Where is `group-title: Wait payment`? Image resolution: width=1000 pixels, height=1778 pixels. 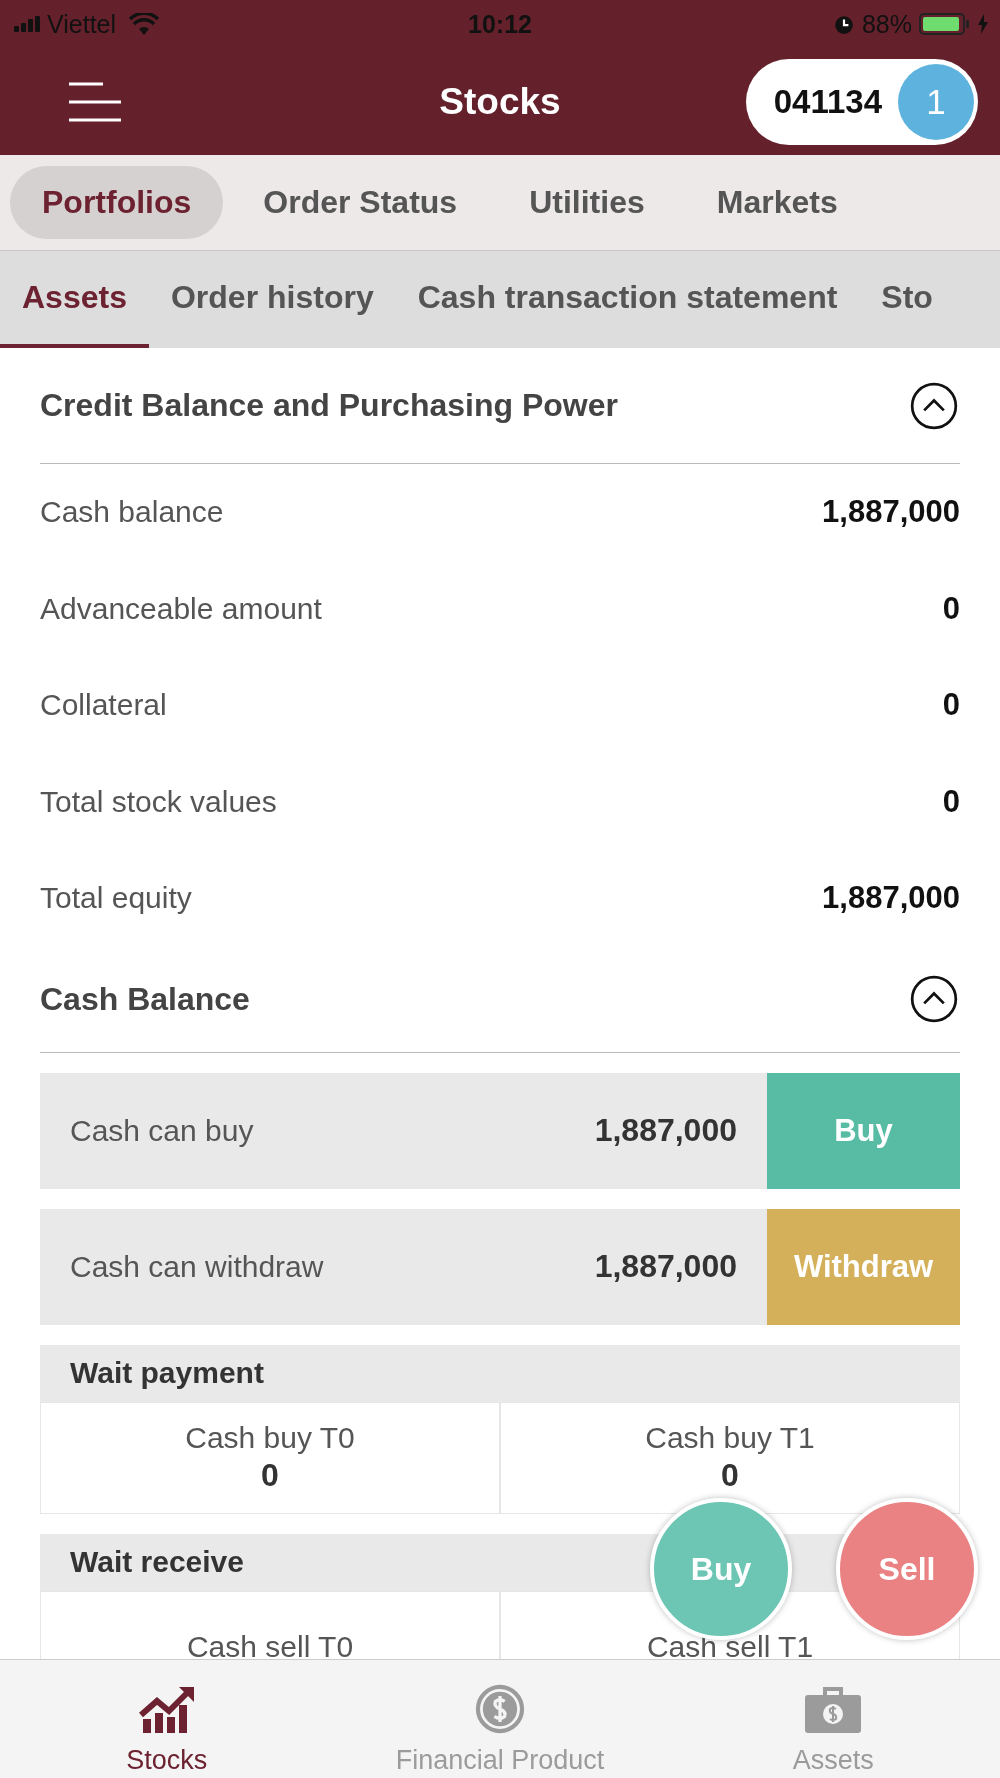 group-title: Wait payment is located at coordinates (167, 1373).